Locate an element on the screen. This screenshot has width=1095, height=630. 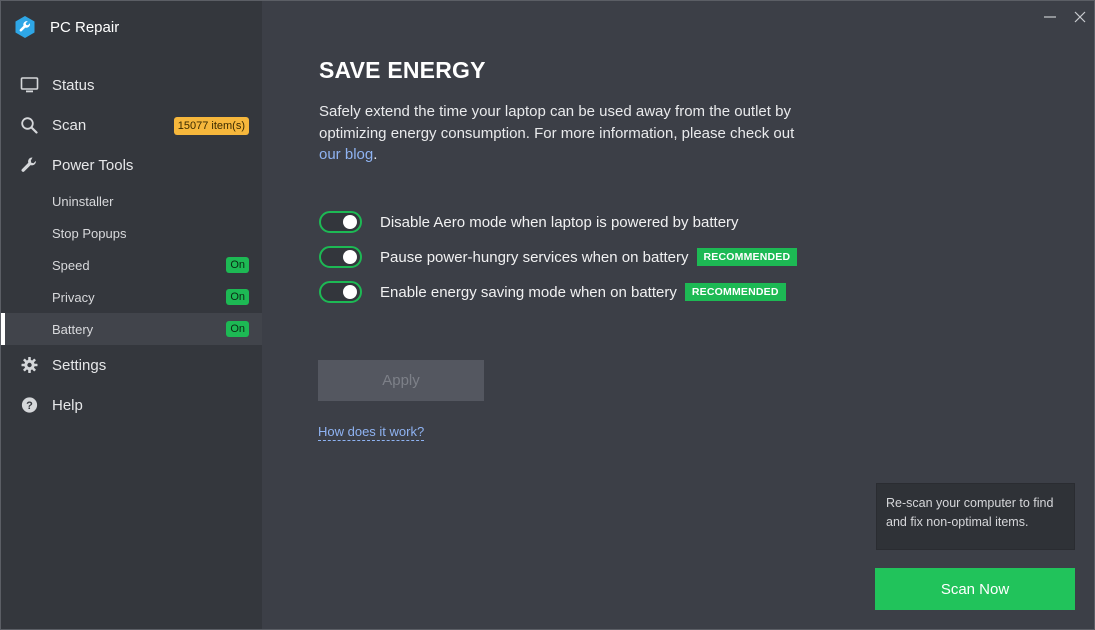
sidebar-subitem-uninstaller: Uninstaller is located at coordinates (131, 201).